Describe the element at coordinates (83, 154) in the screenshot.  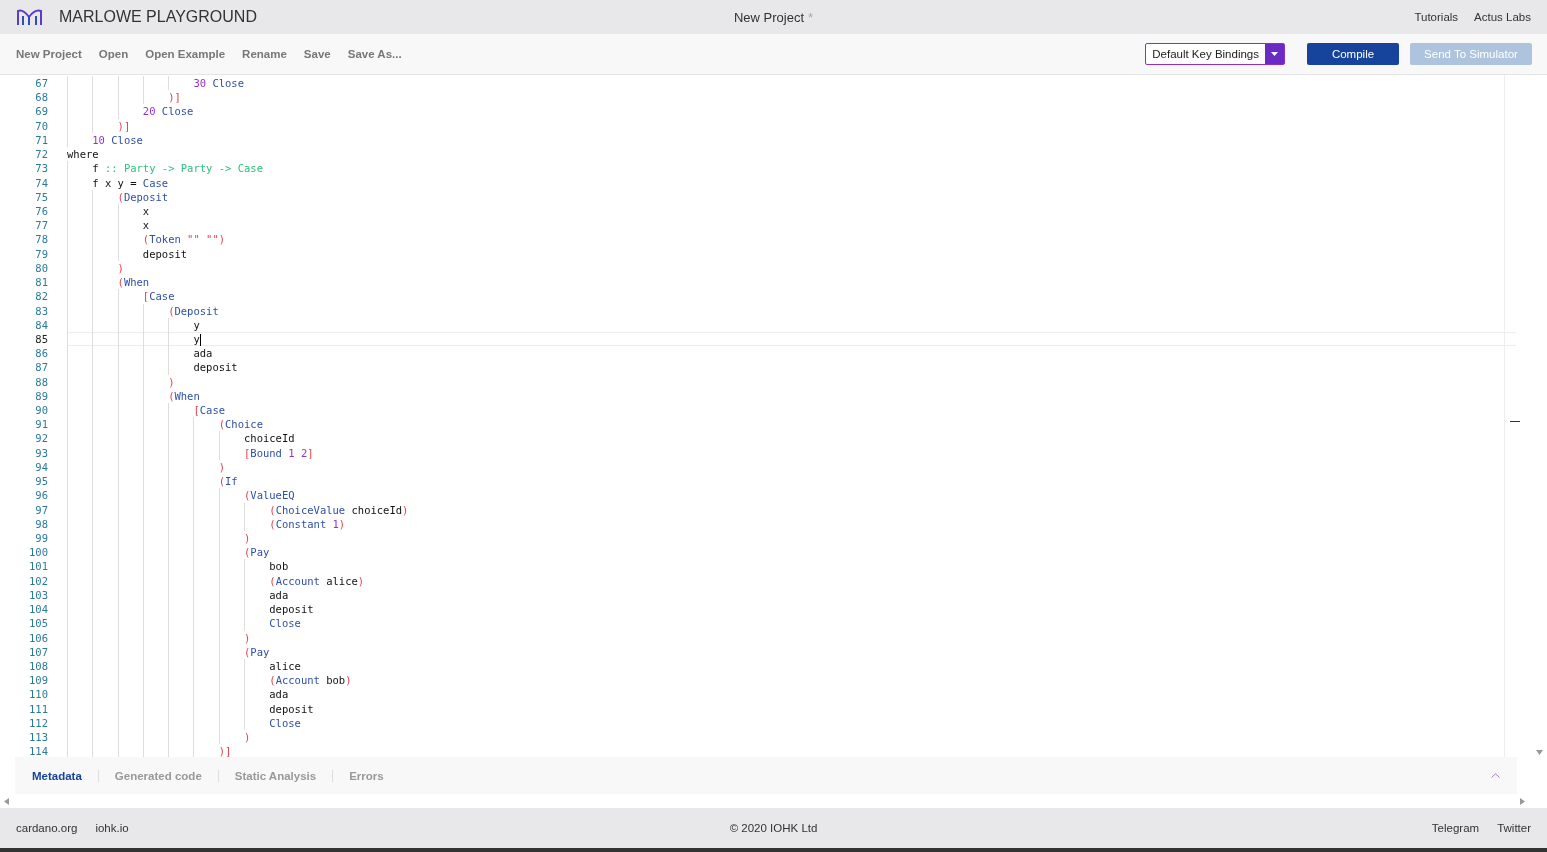
I see `code-line: where` at that location.